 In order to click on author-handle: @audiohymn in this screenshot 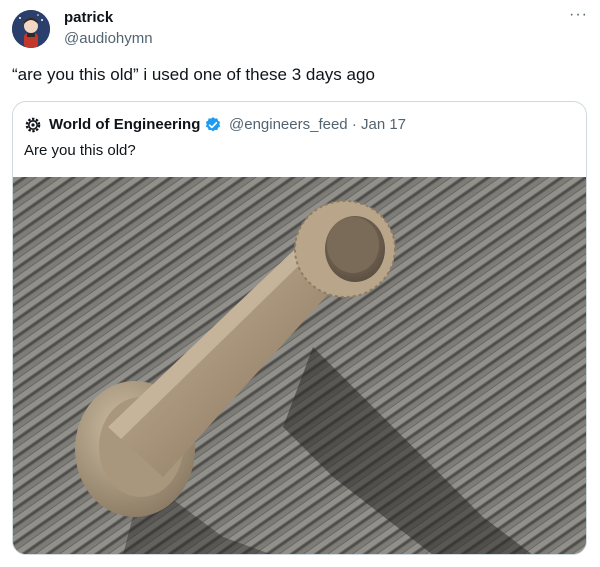, I will do `click(108, 39)`.